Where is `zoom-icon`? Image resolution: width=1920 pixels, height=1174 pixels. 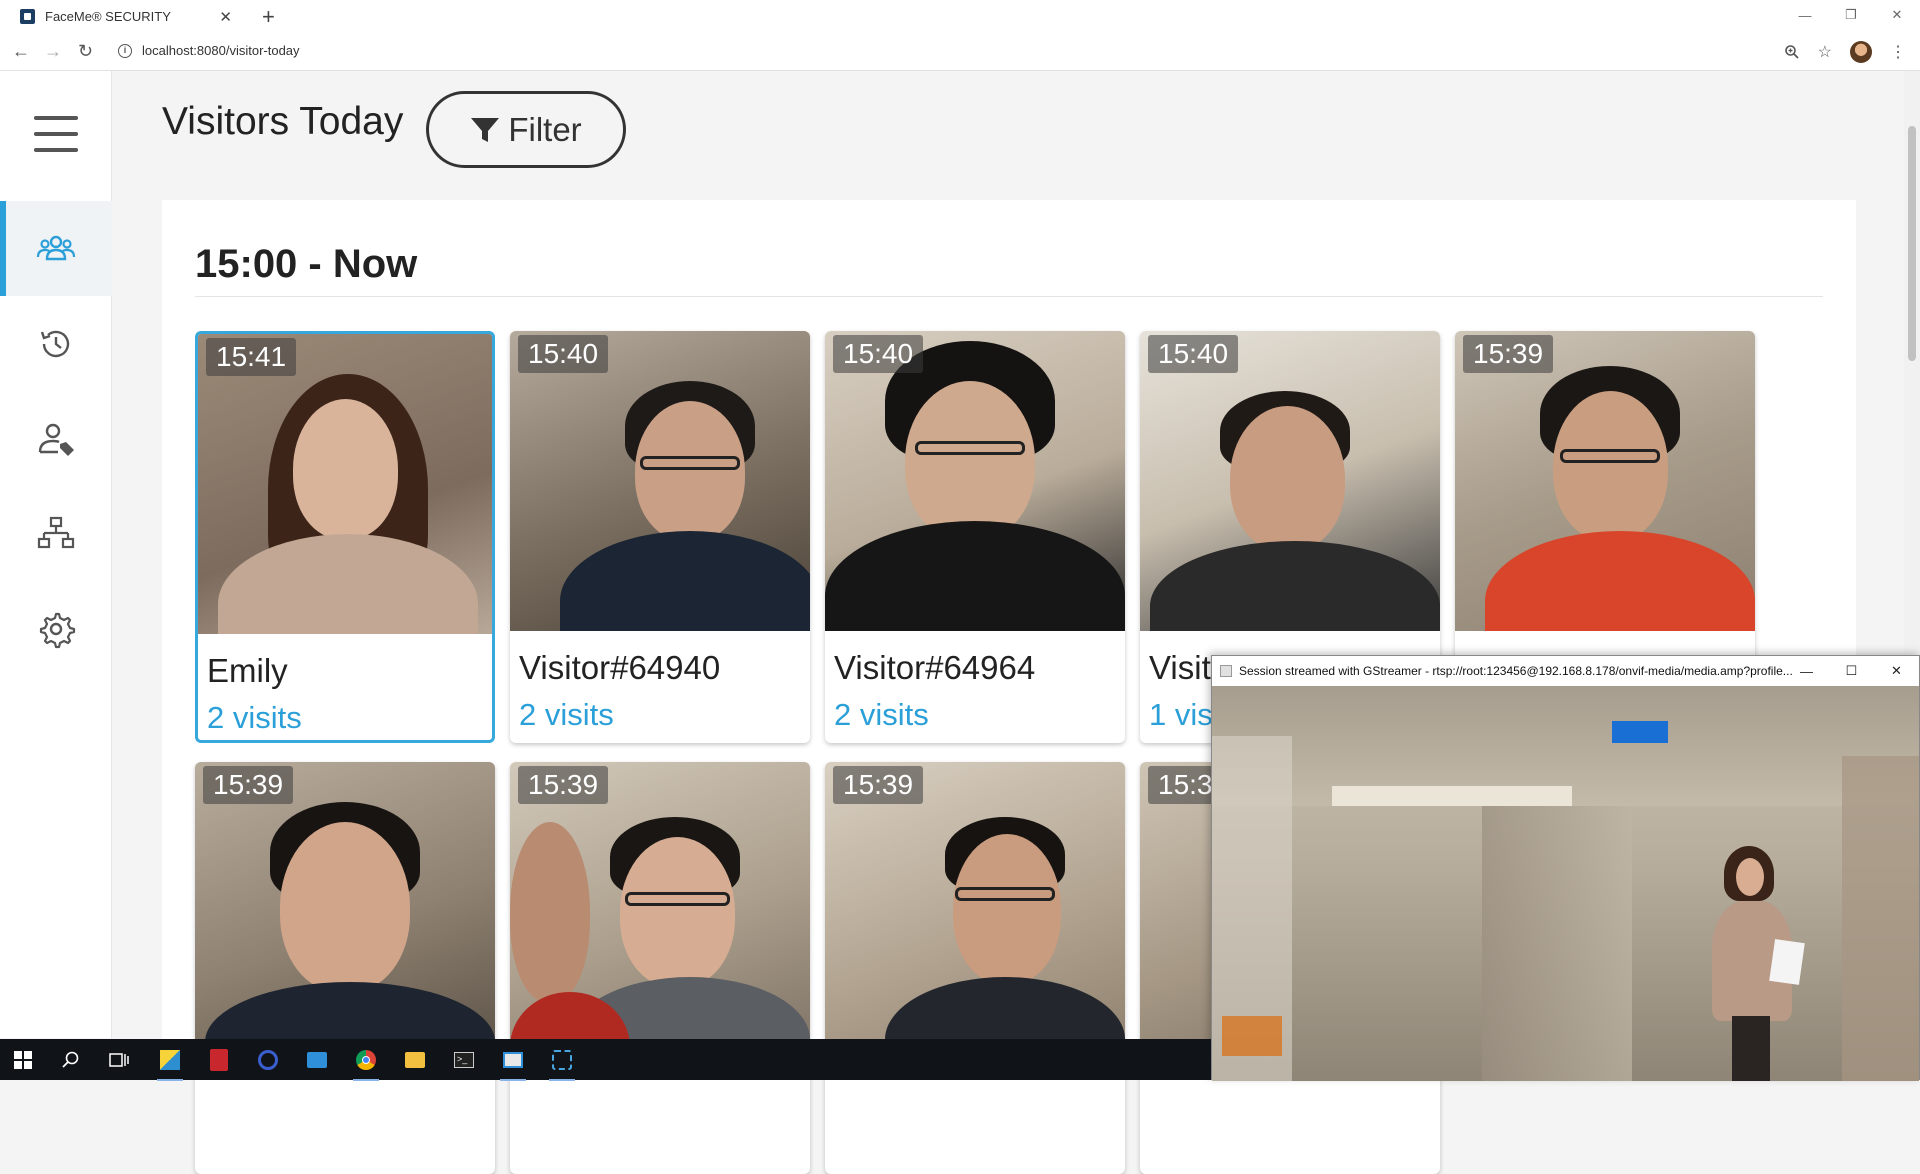 zoom-icon is located at coordinates (1792, 52).